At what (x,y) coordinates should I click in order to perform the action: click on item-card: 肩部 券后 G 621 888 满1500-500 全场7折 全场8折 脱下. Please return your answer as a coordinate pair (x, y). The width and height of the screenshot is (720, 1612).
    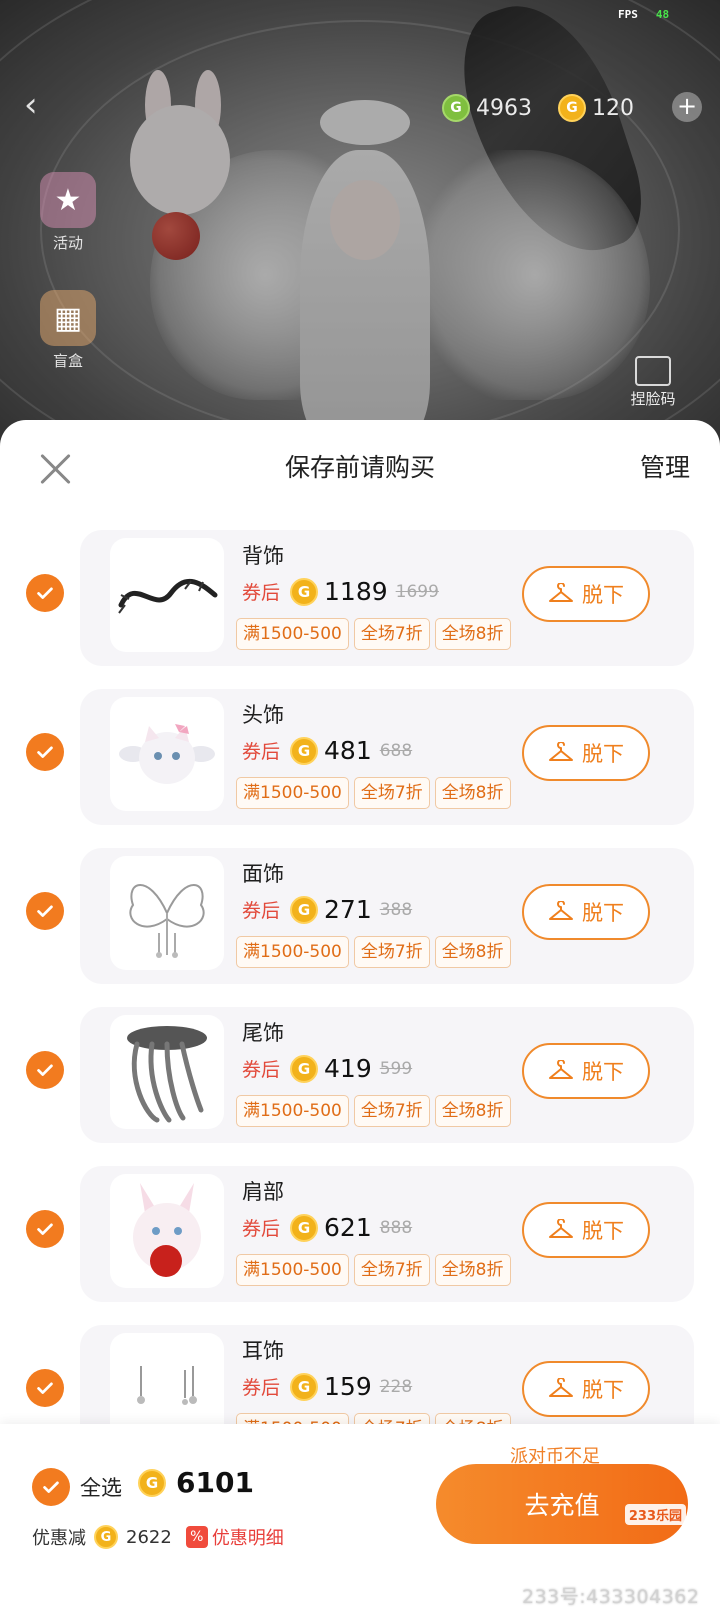
    Looking at the image, I should click on (387, 1234).